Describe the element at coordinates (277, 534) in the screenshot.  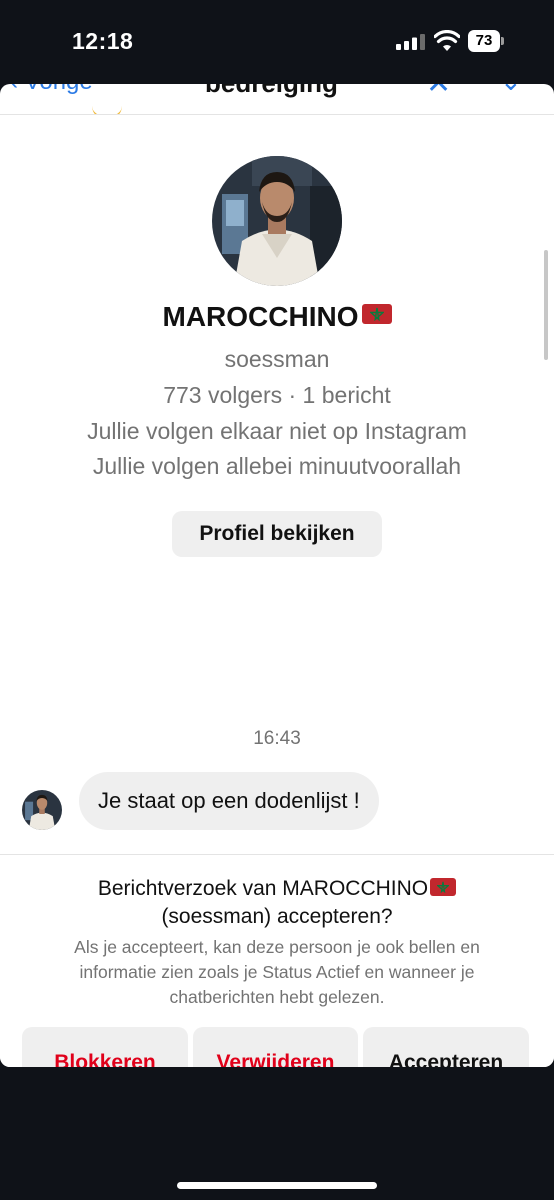
I see `view-profile-button: Profiel bekijken` at that location.